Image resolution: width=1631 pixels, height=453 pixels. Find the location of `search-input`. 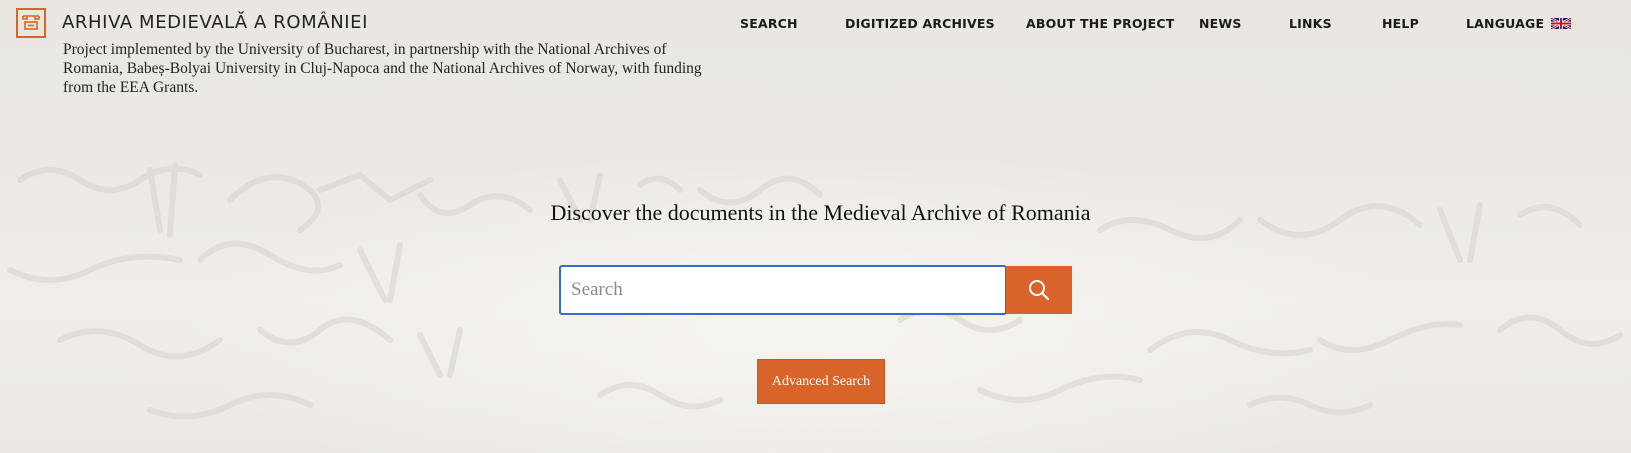

search-input is located at coordinates (783, 290).